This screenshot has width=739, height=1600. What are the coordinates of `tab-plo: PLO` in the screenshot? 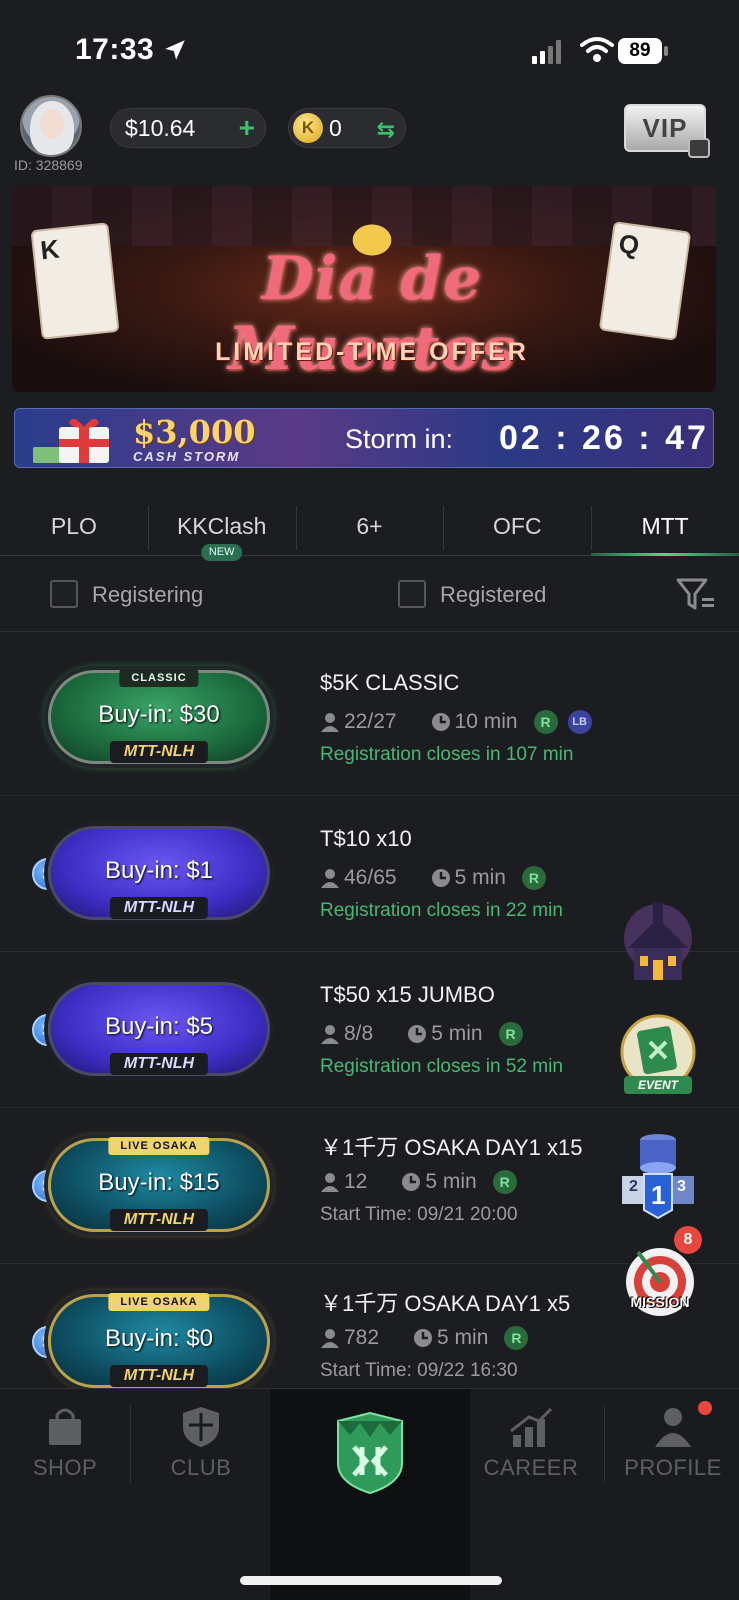 It's located at (74, 527).